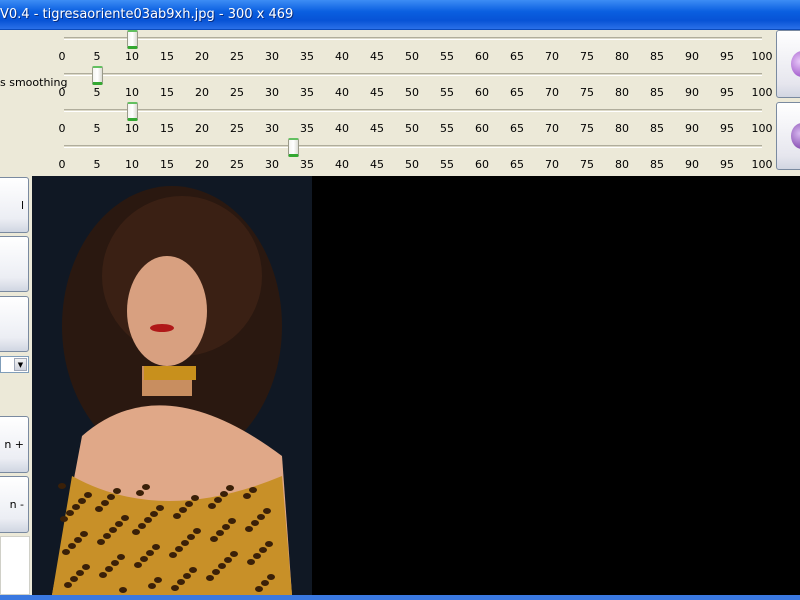  I want to click on tick-label: 70, so click(552, 164).